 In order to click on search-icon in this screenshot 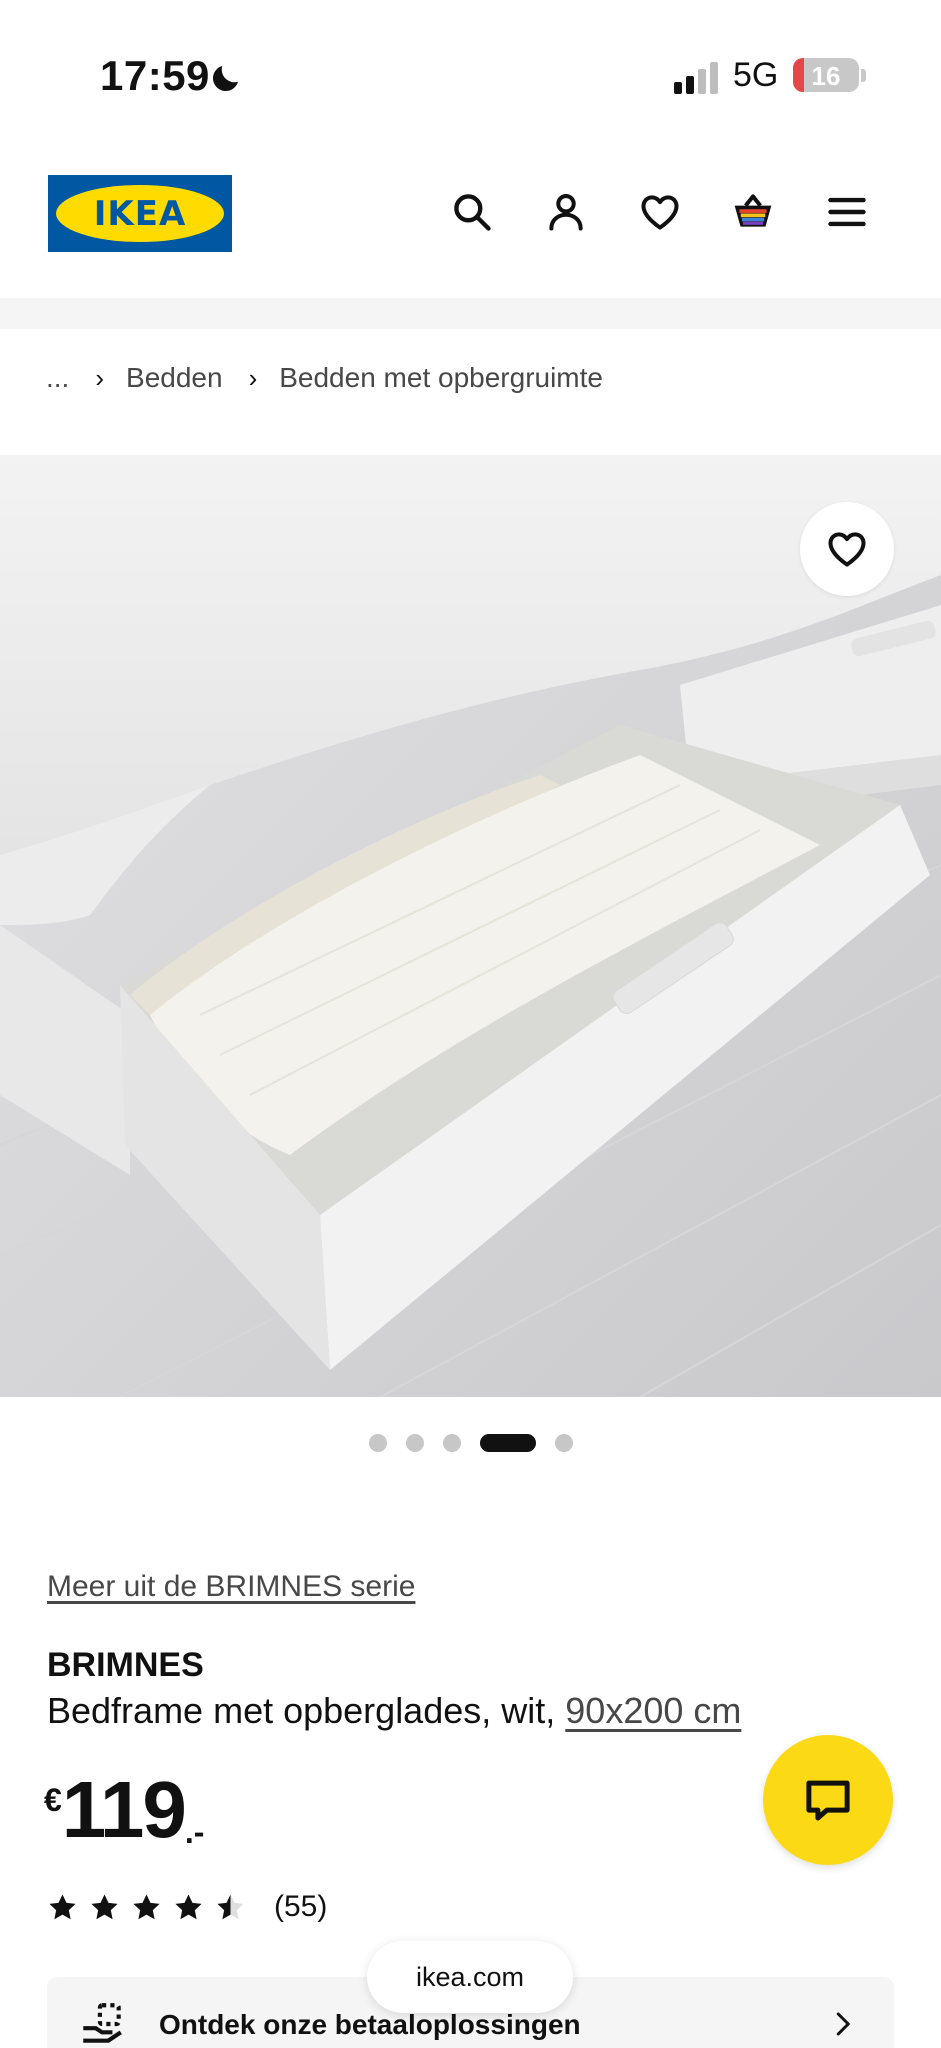, I will do `click(472, 212)`.